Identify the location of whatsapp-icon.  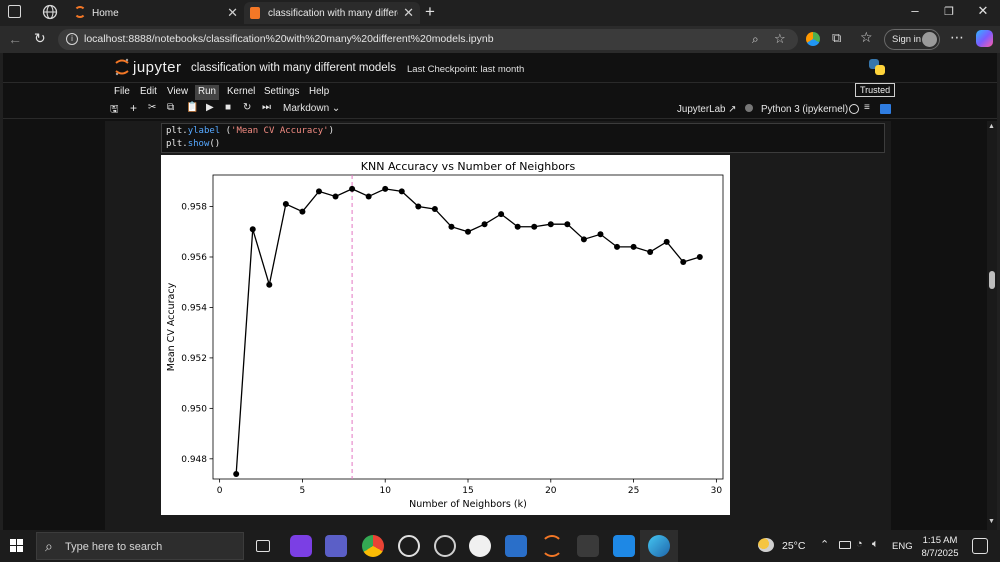
(409, 546).